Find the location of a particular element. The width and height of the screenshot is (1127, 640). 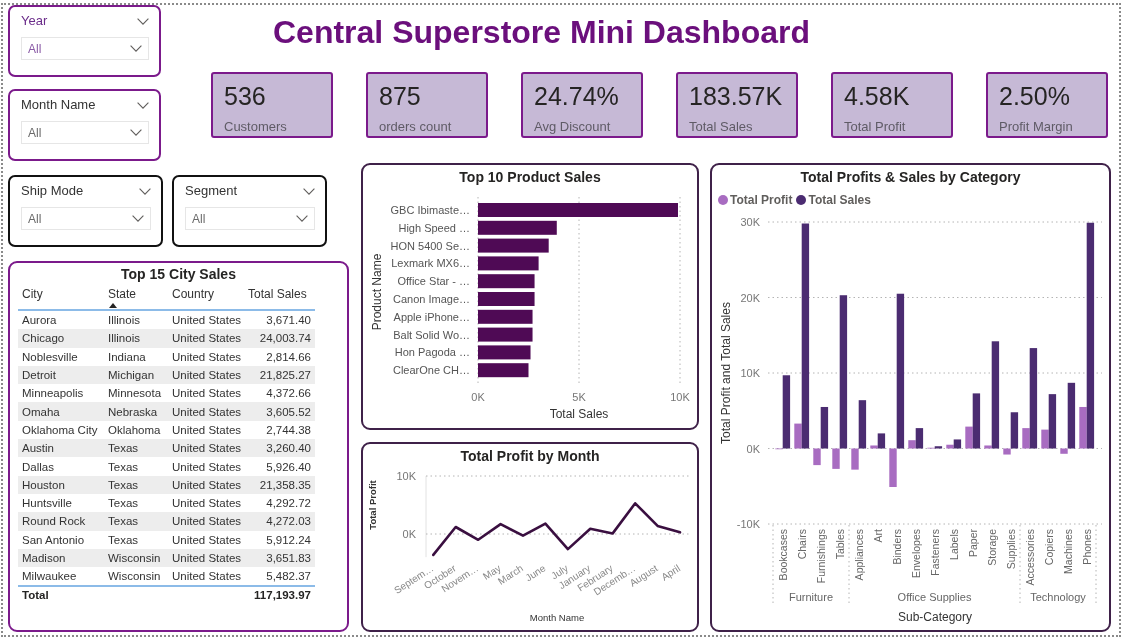

axis-title: Total Profit is located at coordinates (372, 505).